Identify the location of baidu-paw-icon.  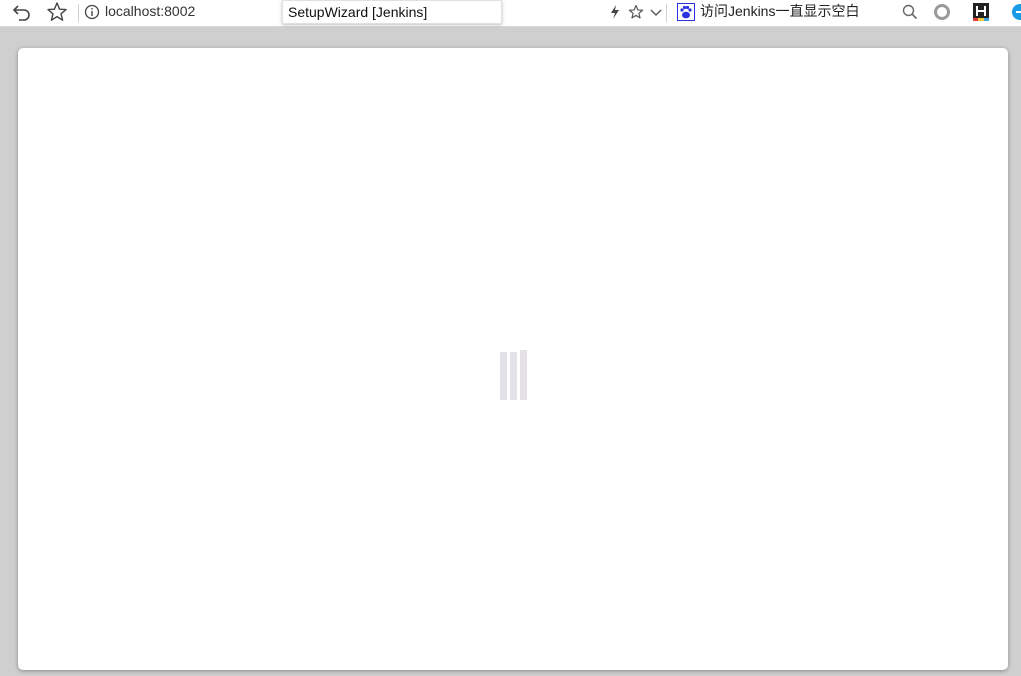
(686, 12).